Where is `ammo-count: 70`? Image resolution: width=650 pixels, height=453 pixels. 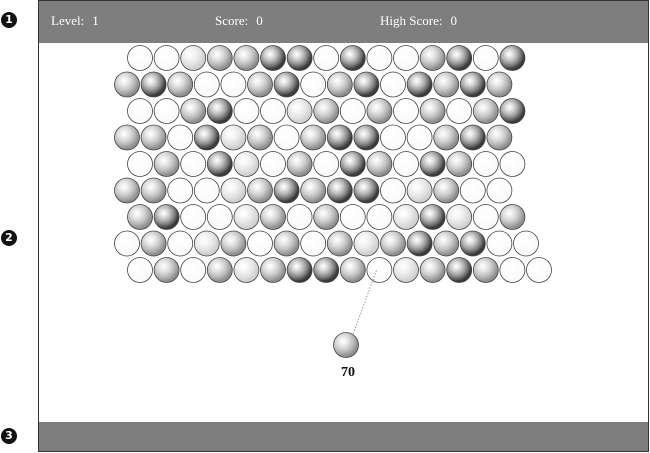
ammo-count: 70 is located at coordinates (348, 372).